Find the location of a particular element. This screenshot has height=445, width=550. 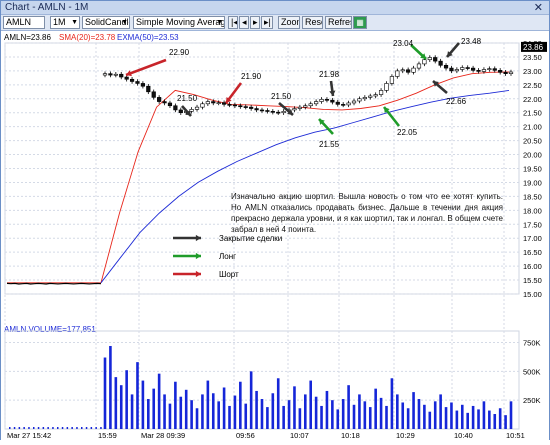

volume-legend: AMLN.VOLUME=177,851 is located at coordinates (50, 329).